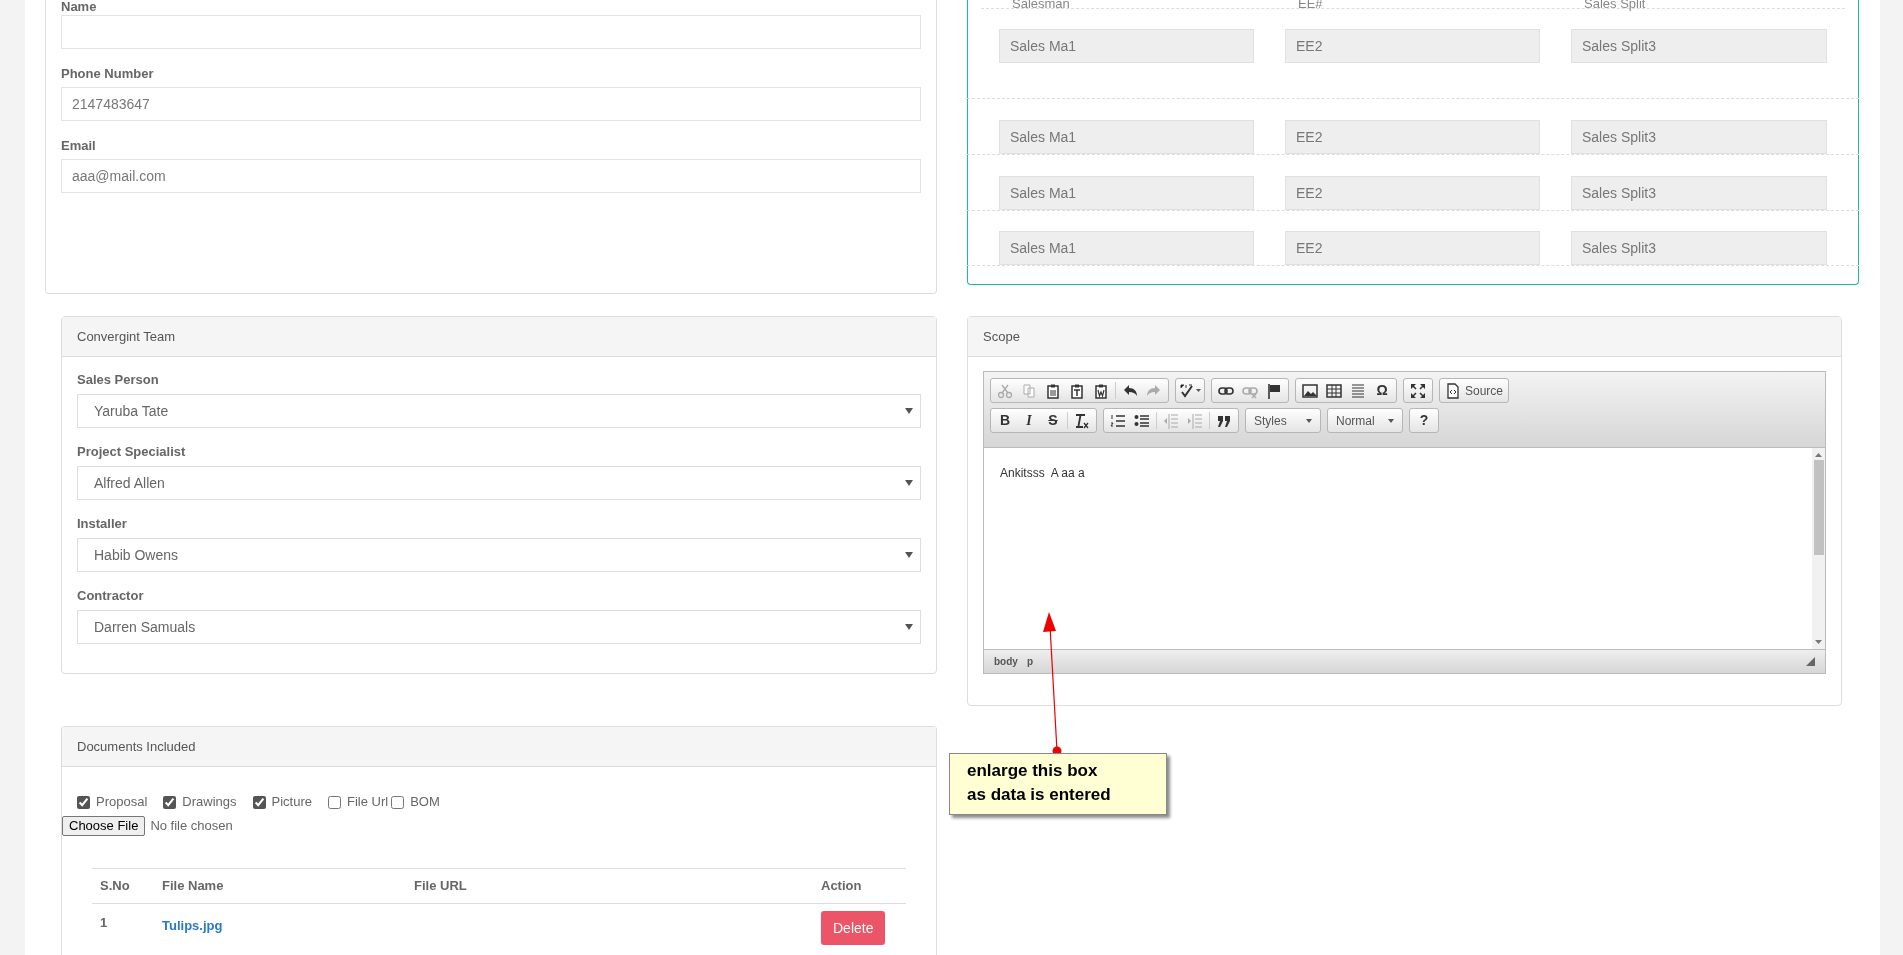 This screenshot has height=955, width=1903. What do you see at coordinates (1058, 784) in the screenshot?
I see `annotation-note: enlarge this box as data is entered` at bounding box center [1058, 784].